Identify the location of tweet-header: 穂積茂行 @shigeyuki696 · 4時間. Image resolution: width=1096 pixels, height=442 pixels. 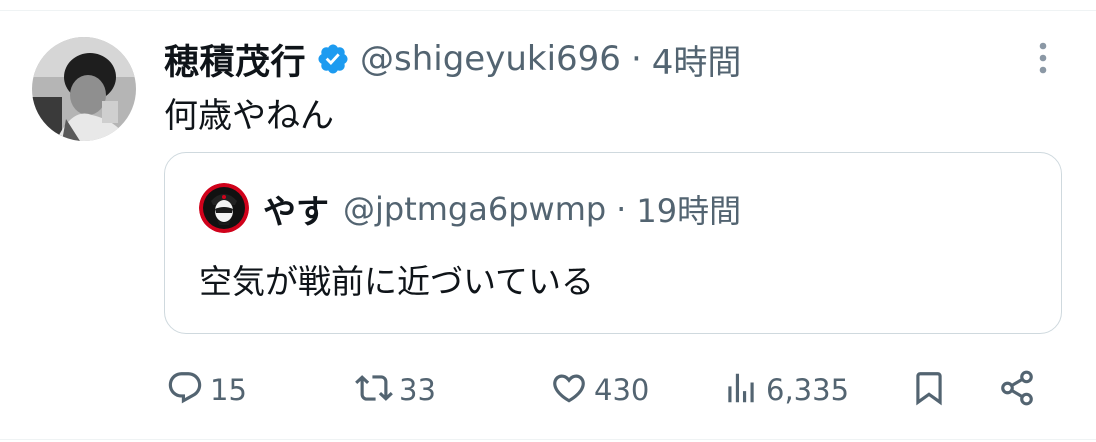
(452, 59).